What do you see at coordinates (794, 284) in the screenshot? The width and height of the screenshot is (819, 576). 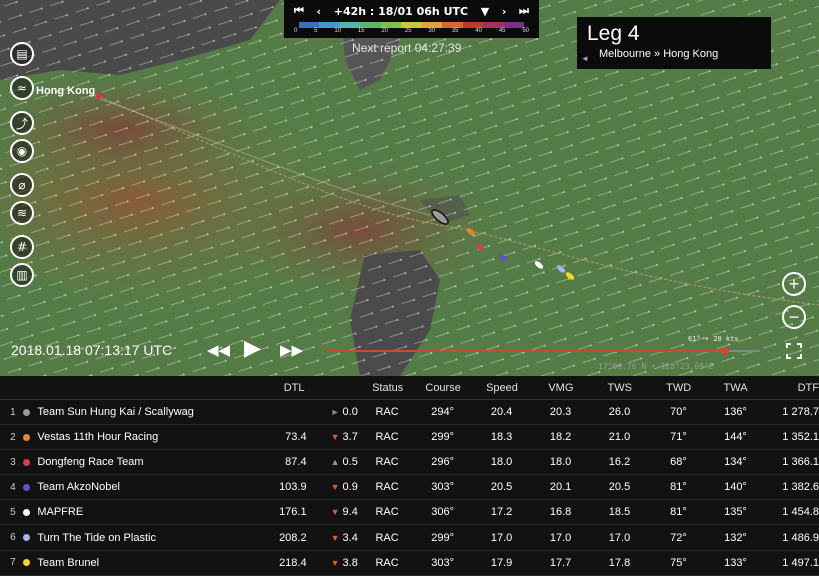 I see `zoom-in-button: +` at bounding box center [794, 284].